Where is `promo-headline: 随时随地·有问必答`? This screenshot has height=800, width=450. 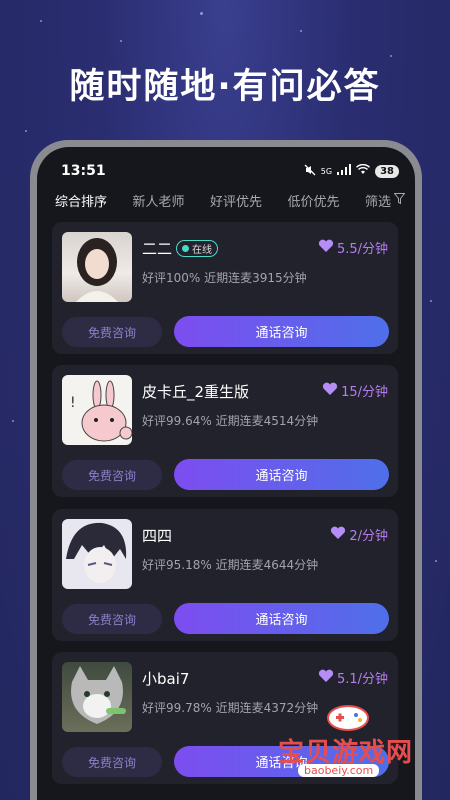 promo-headline: 随时随地·有问必答 is located at coordinates (225, 87).